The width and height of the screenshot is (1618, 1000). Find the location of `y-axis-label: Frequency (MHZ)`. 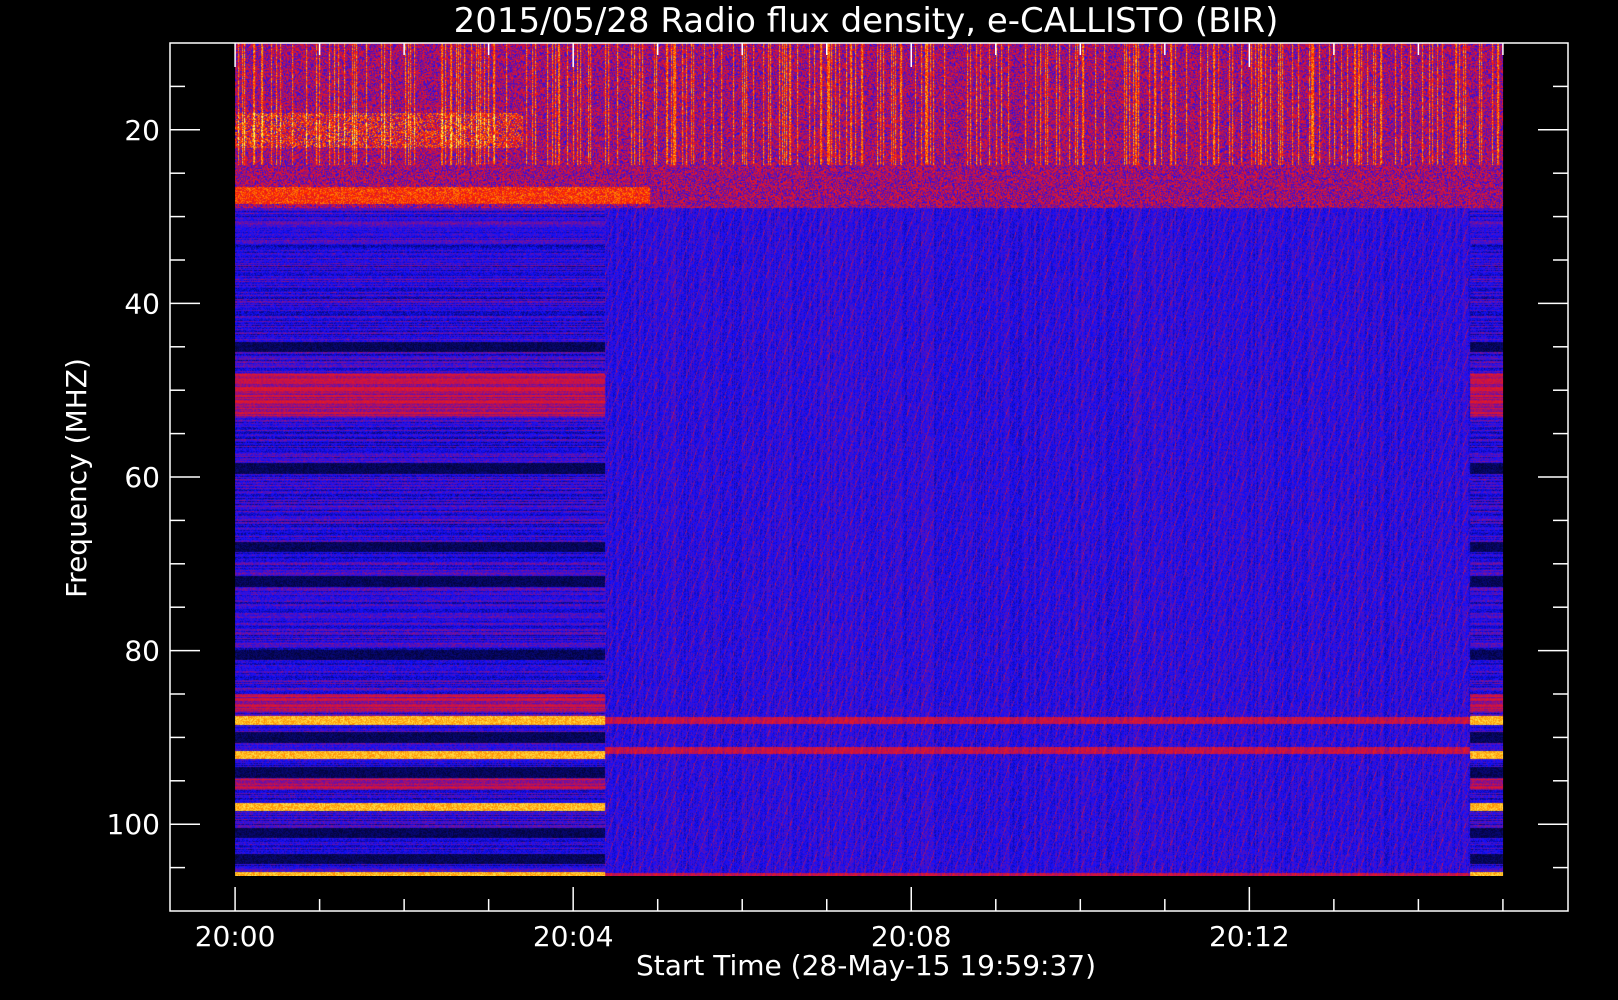

y-axis-label: Frequency (MHZ) is located at coordinates (76, 478).